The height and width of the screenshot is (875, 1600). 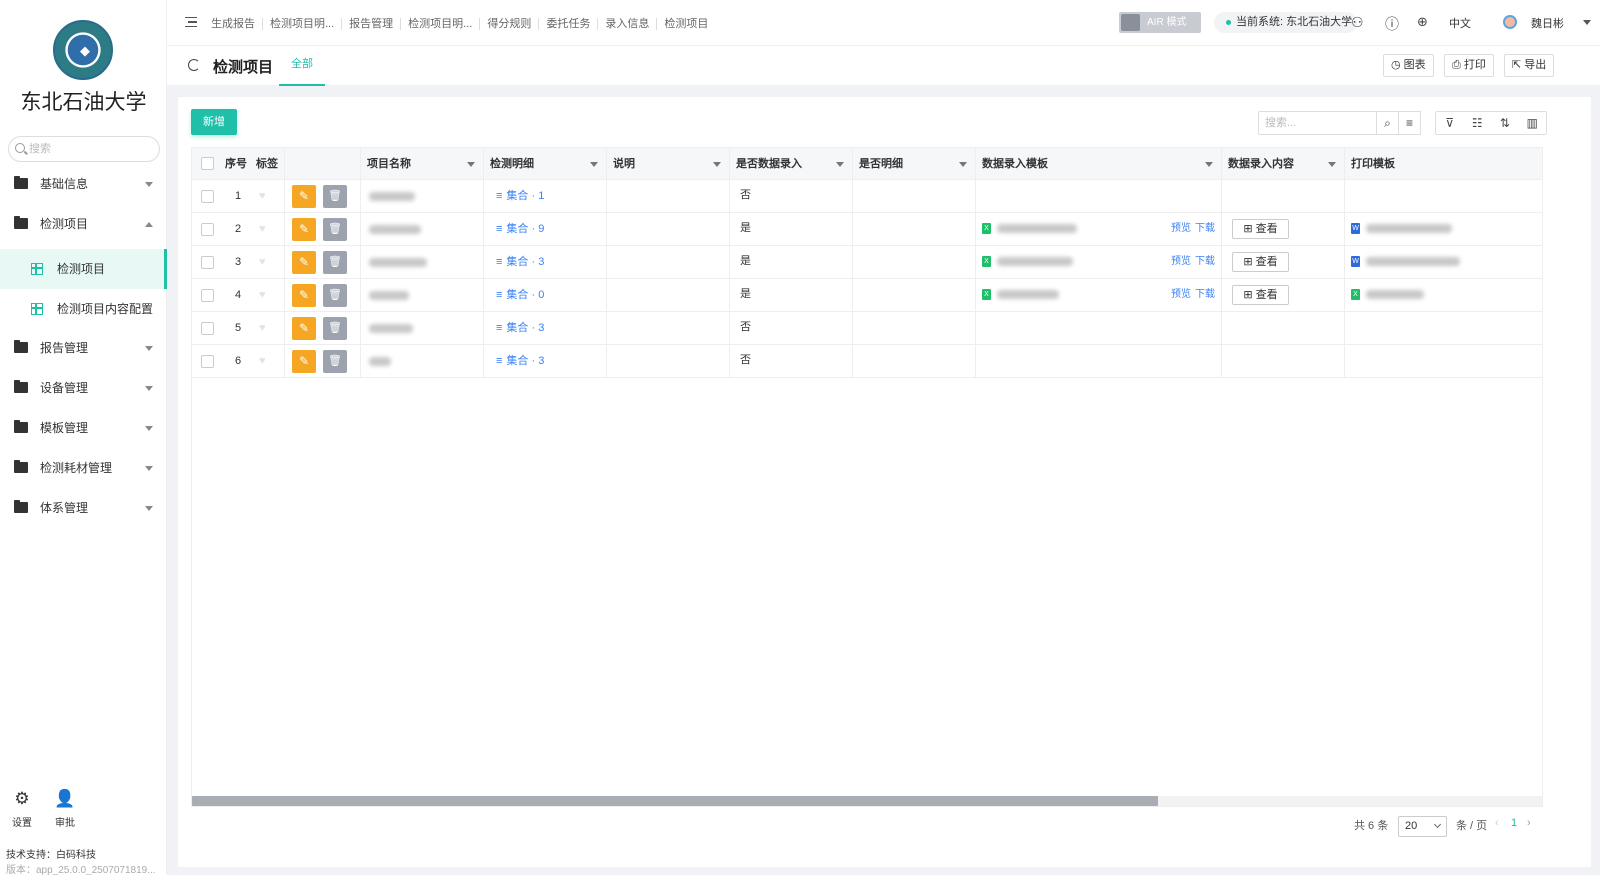 What do you see at coordinates (83, 224) in the screenshot?
I see `menu-item-inspection-items: 检测项目` at bounding box center [83, 224].